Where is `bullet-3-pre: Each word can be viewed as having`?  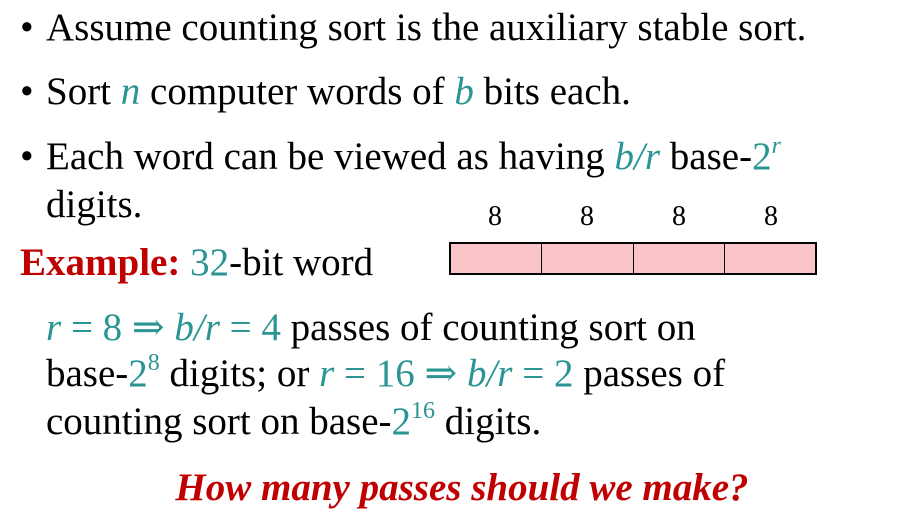 bullet-3-pre: Each word can be viewed as having is located at coordinates (330, 156).